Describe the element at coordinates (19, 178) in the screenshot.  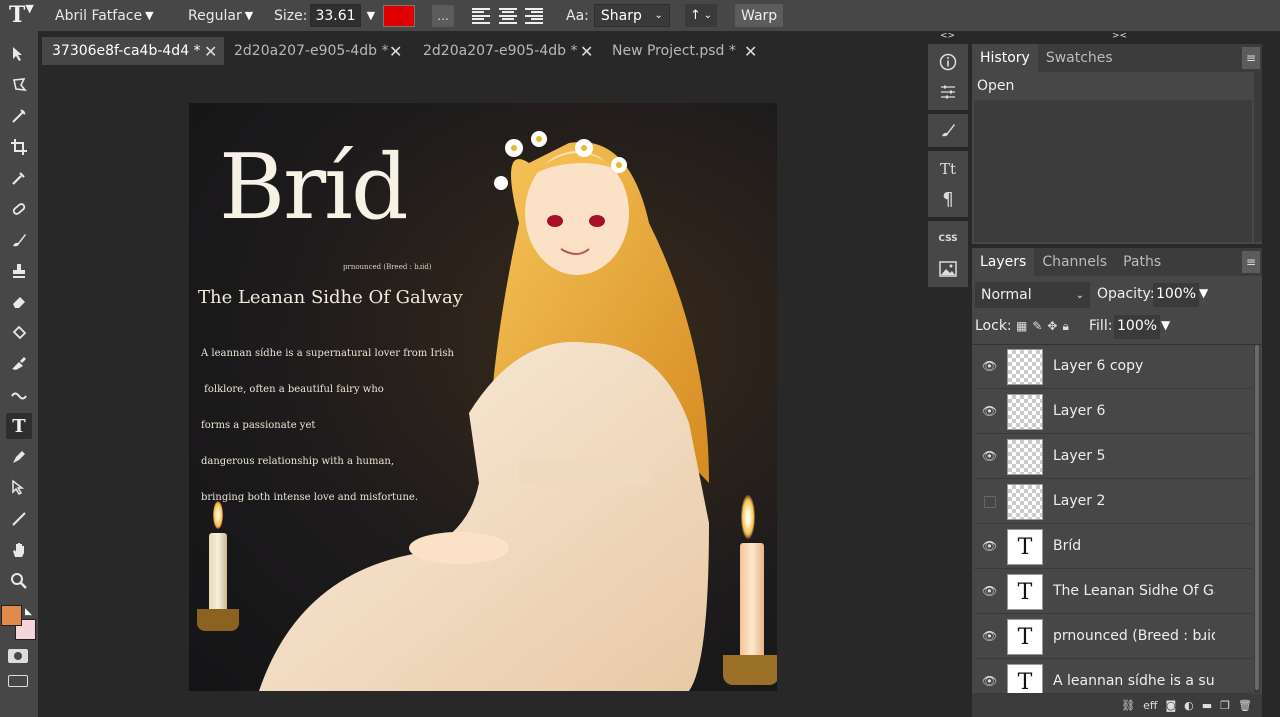
I see `eyedropper-icon` at that location.